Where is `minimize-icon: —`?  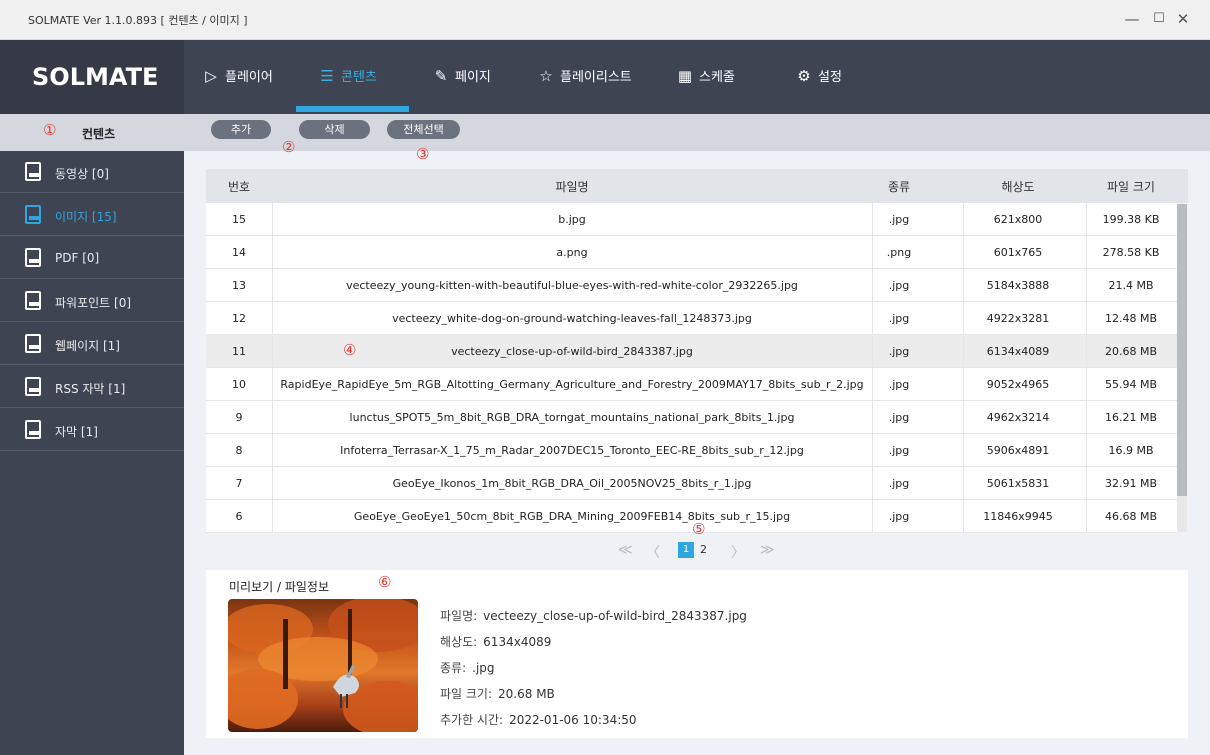
minimize-icon: — is located at coordinates (1132, 19).